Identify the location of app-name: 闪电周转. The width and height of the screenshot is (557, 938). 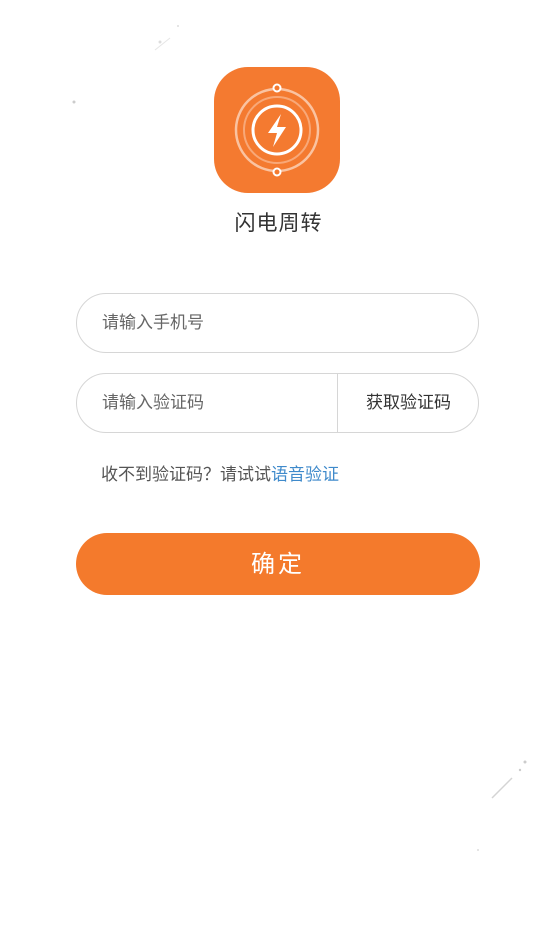
(278, 223).